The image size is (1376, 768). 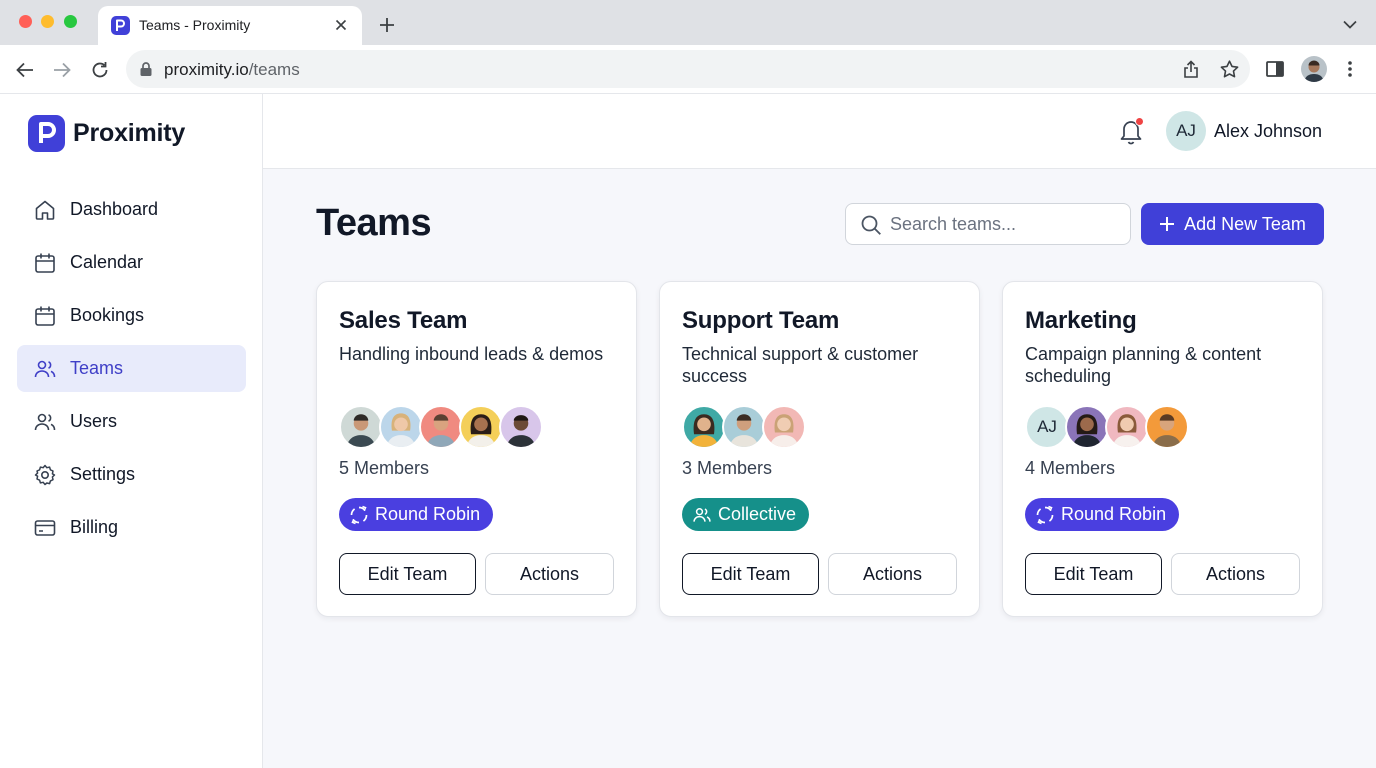 I want to click on browser-tab-bar: Teams - Proximity, so click(x=688, y=22).